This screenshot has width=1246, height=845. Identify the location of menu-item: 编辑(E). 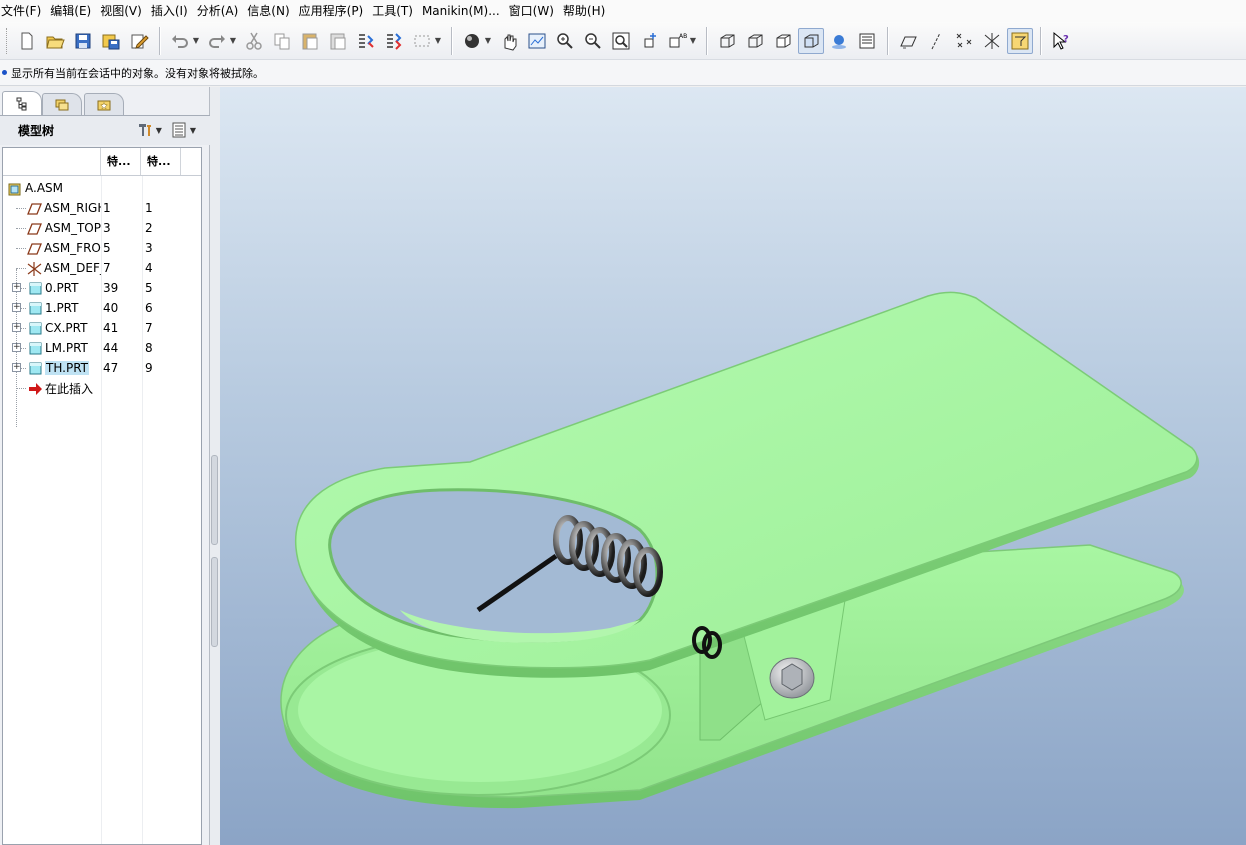
(73, 11).